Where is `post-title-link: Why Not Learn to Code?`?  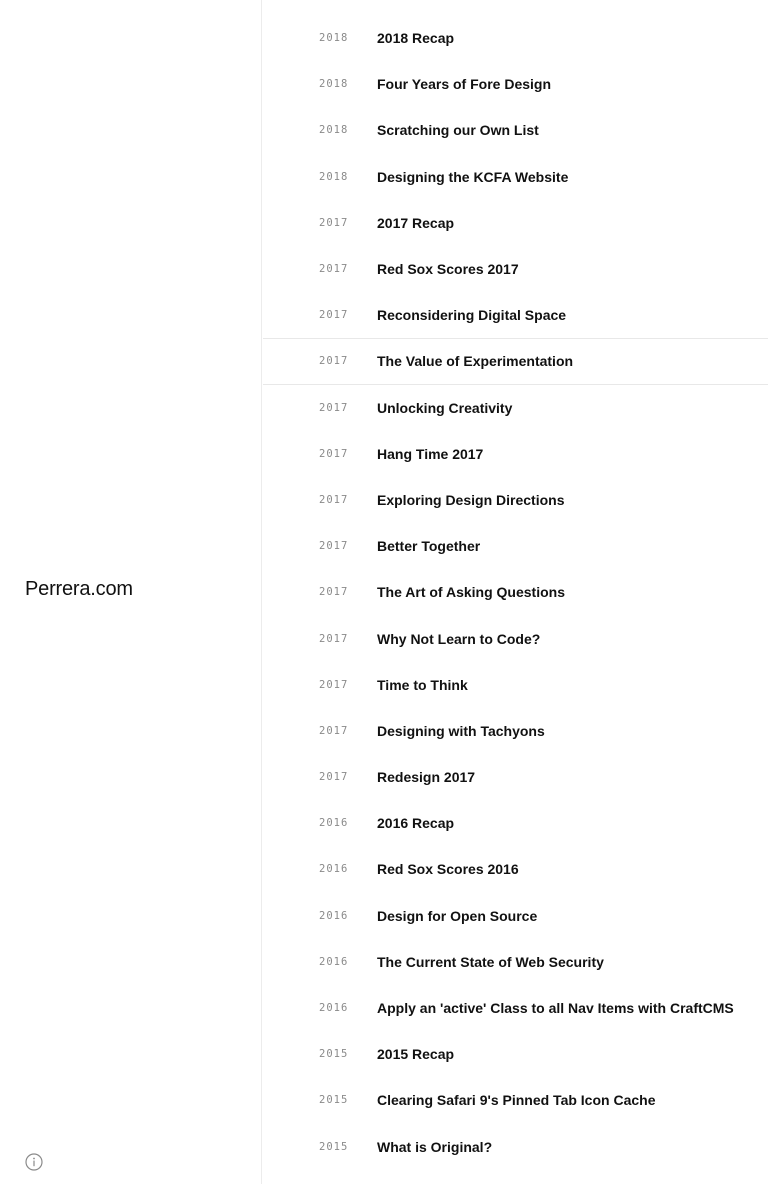
post-title-link: Why Not Learn to Code? is located at coordinates (458, 639).